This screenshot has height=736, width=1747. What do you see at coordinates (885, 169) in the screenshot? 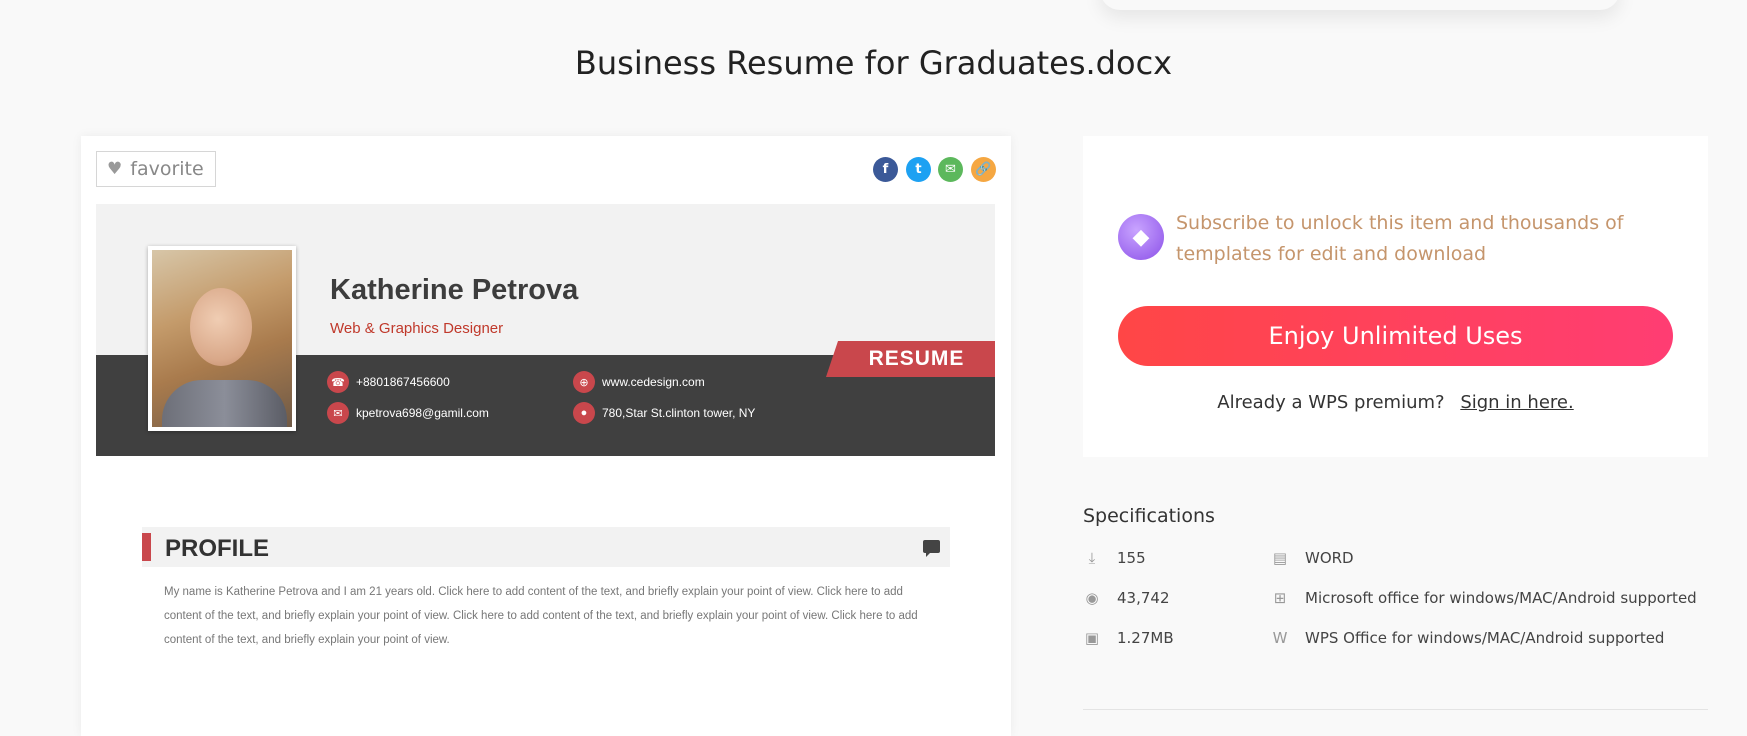
I see `facebook-share-icon: f` at bounding box center [885, 169].